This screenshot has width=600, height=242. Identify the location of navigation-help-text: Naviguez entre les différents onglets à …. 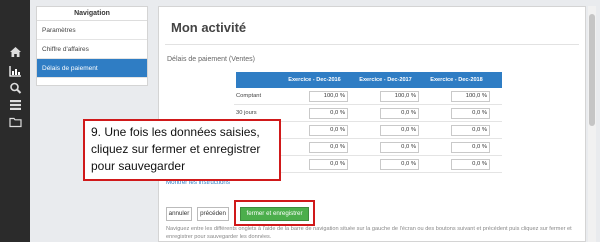
(369, 233).